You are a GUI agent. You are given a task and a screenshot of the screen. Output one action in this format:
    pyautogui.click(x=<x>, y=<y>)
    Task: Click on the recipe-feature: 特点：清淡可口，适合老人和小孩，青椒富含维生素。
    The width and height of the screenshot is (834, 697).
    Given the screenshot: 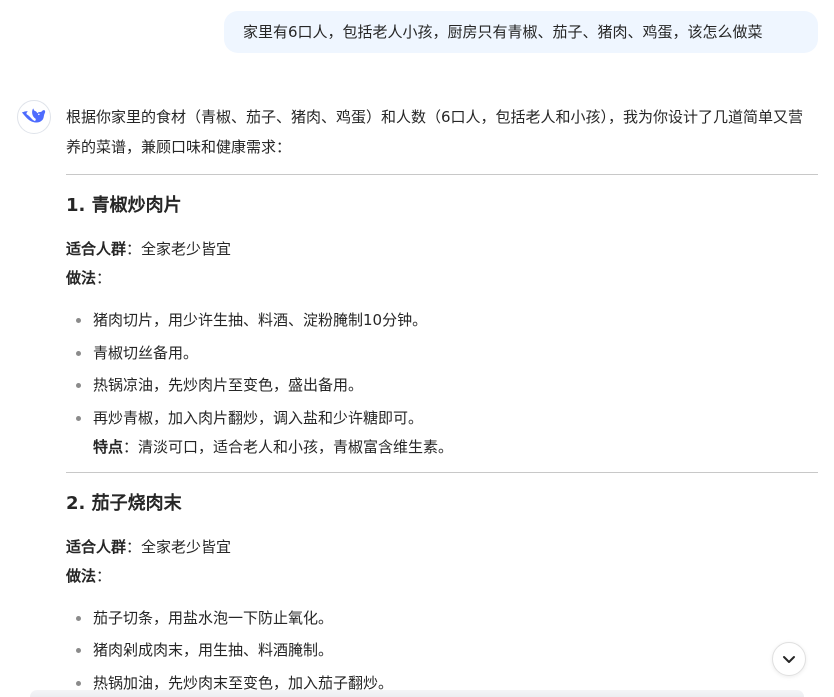 What is the action you would take?
    pyautogui.click(x=455, y=447)
    